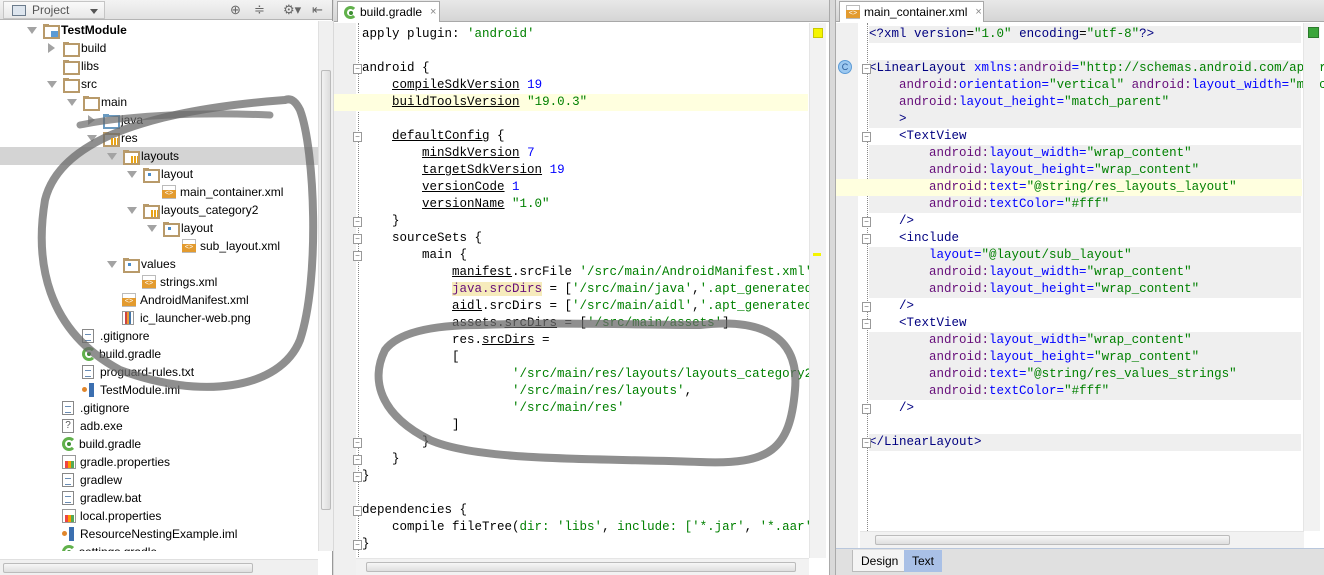  What do you see at coordinates (159, 534) in the screenshot?
I see `tree-item: ResourceNestingExample.iml` at bounding box center [159, 534].